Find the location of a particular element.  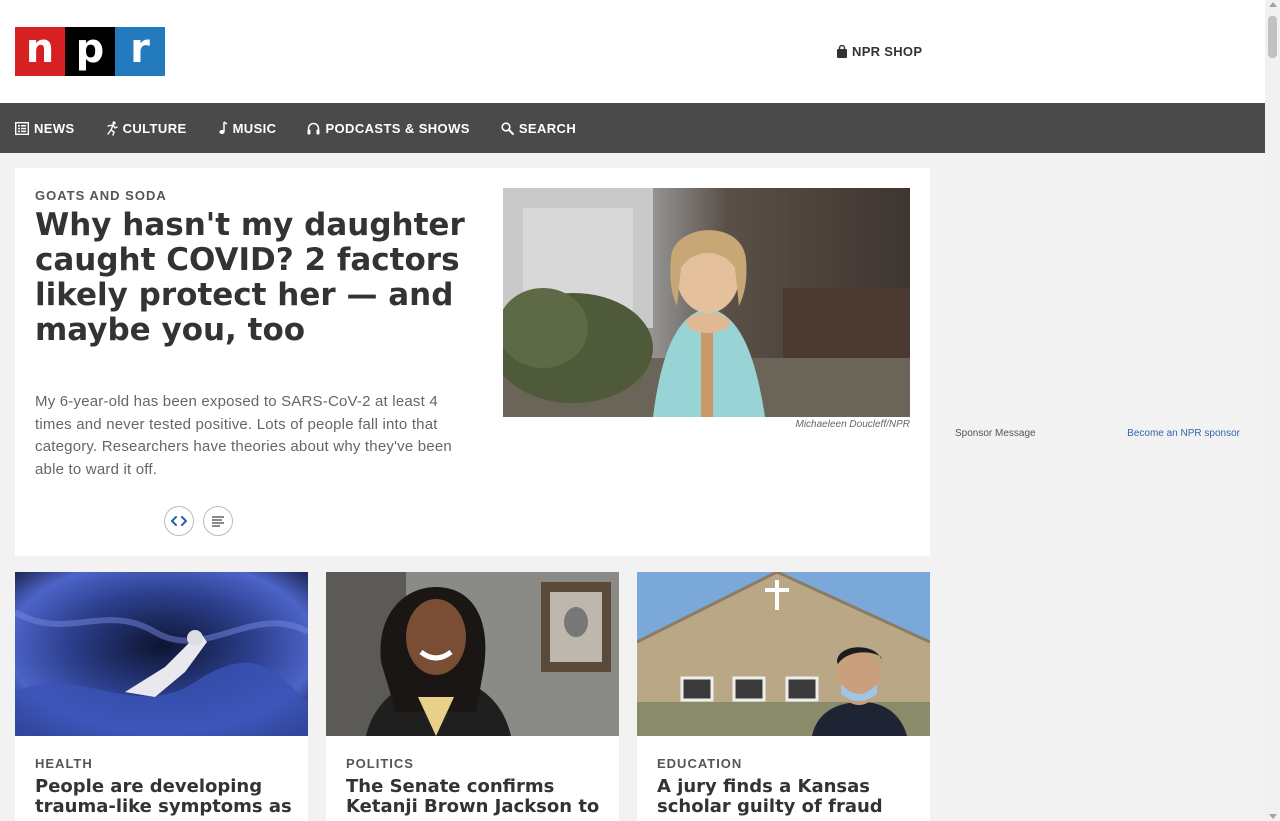

girl-photo is located at coordinates (706, 302).